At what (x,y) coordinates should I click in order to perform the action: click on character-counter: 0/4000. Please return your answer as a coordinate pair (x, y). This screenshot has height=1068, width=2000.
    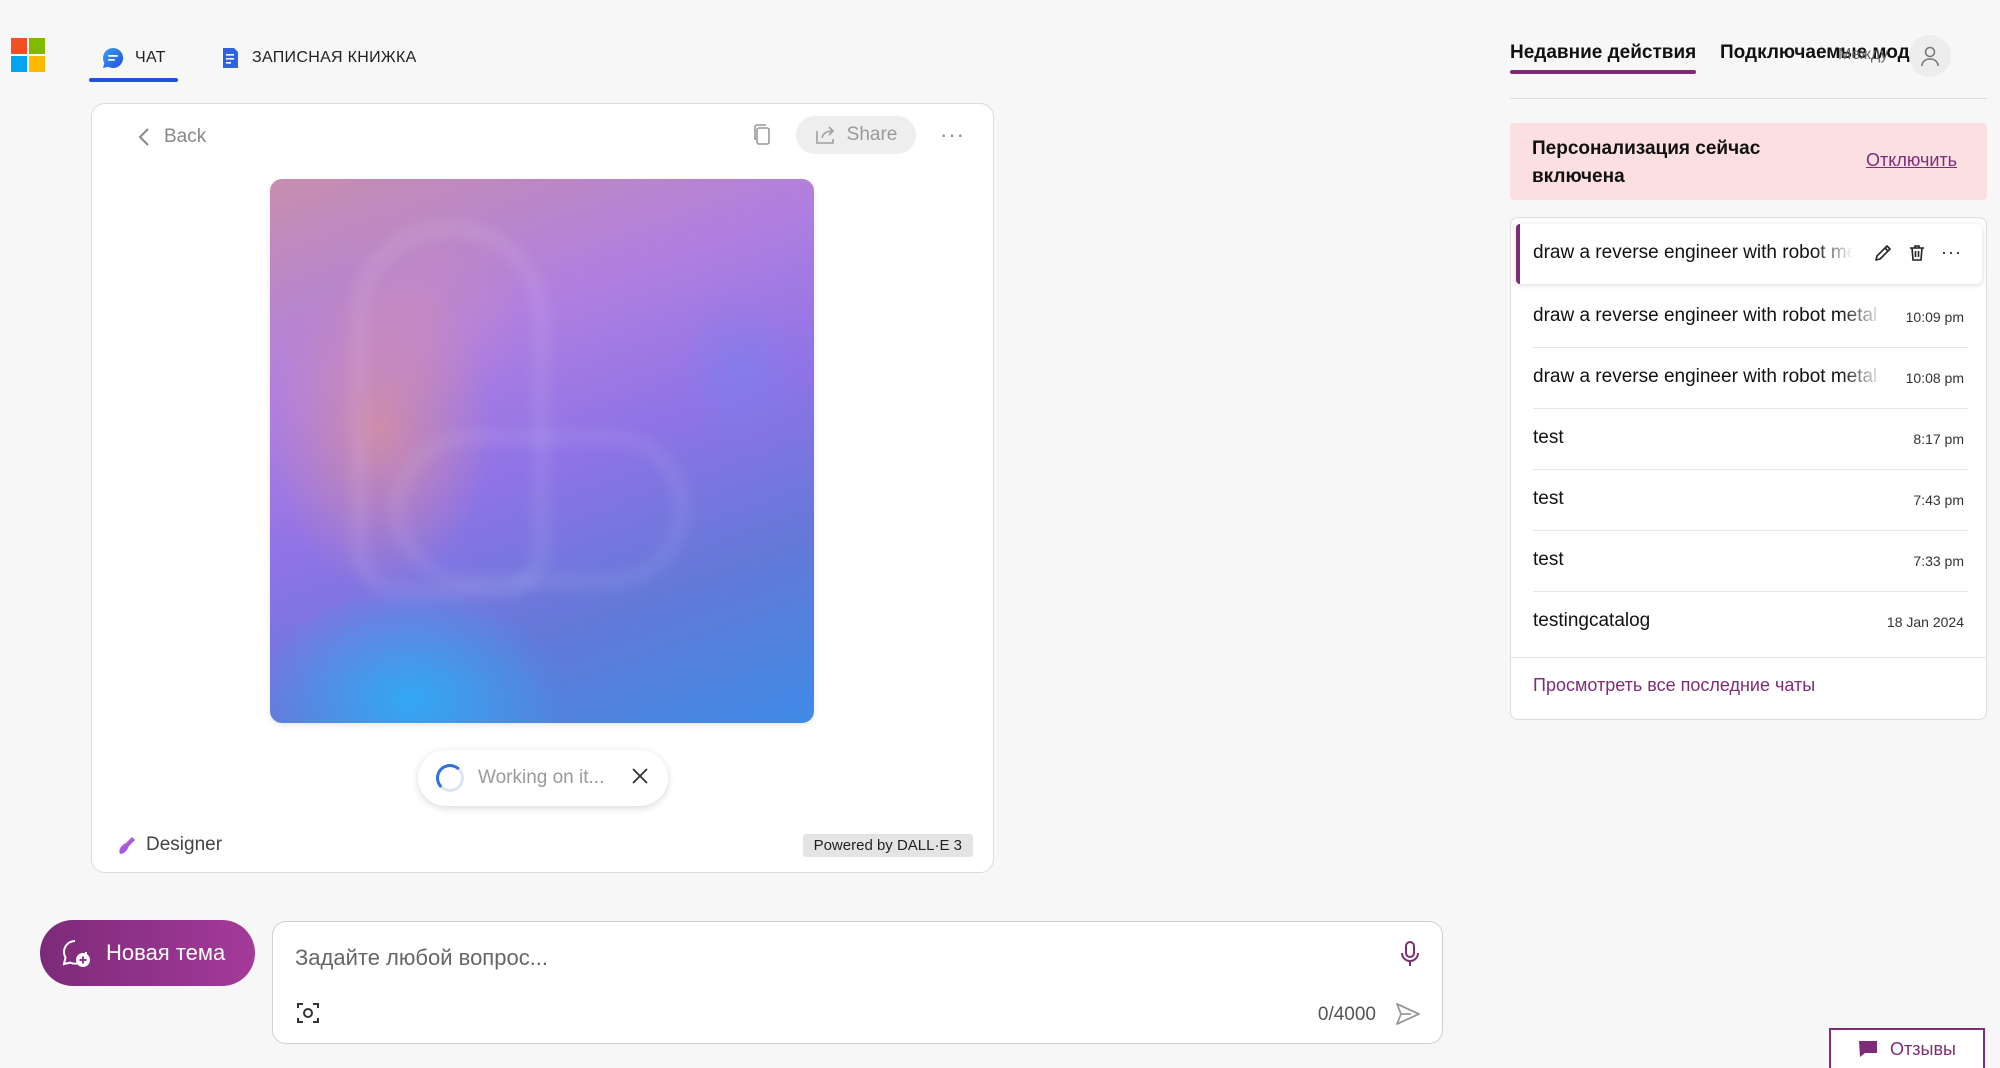
    Looking at the image, I should click on (1346, 1014).